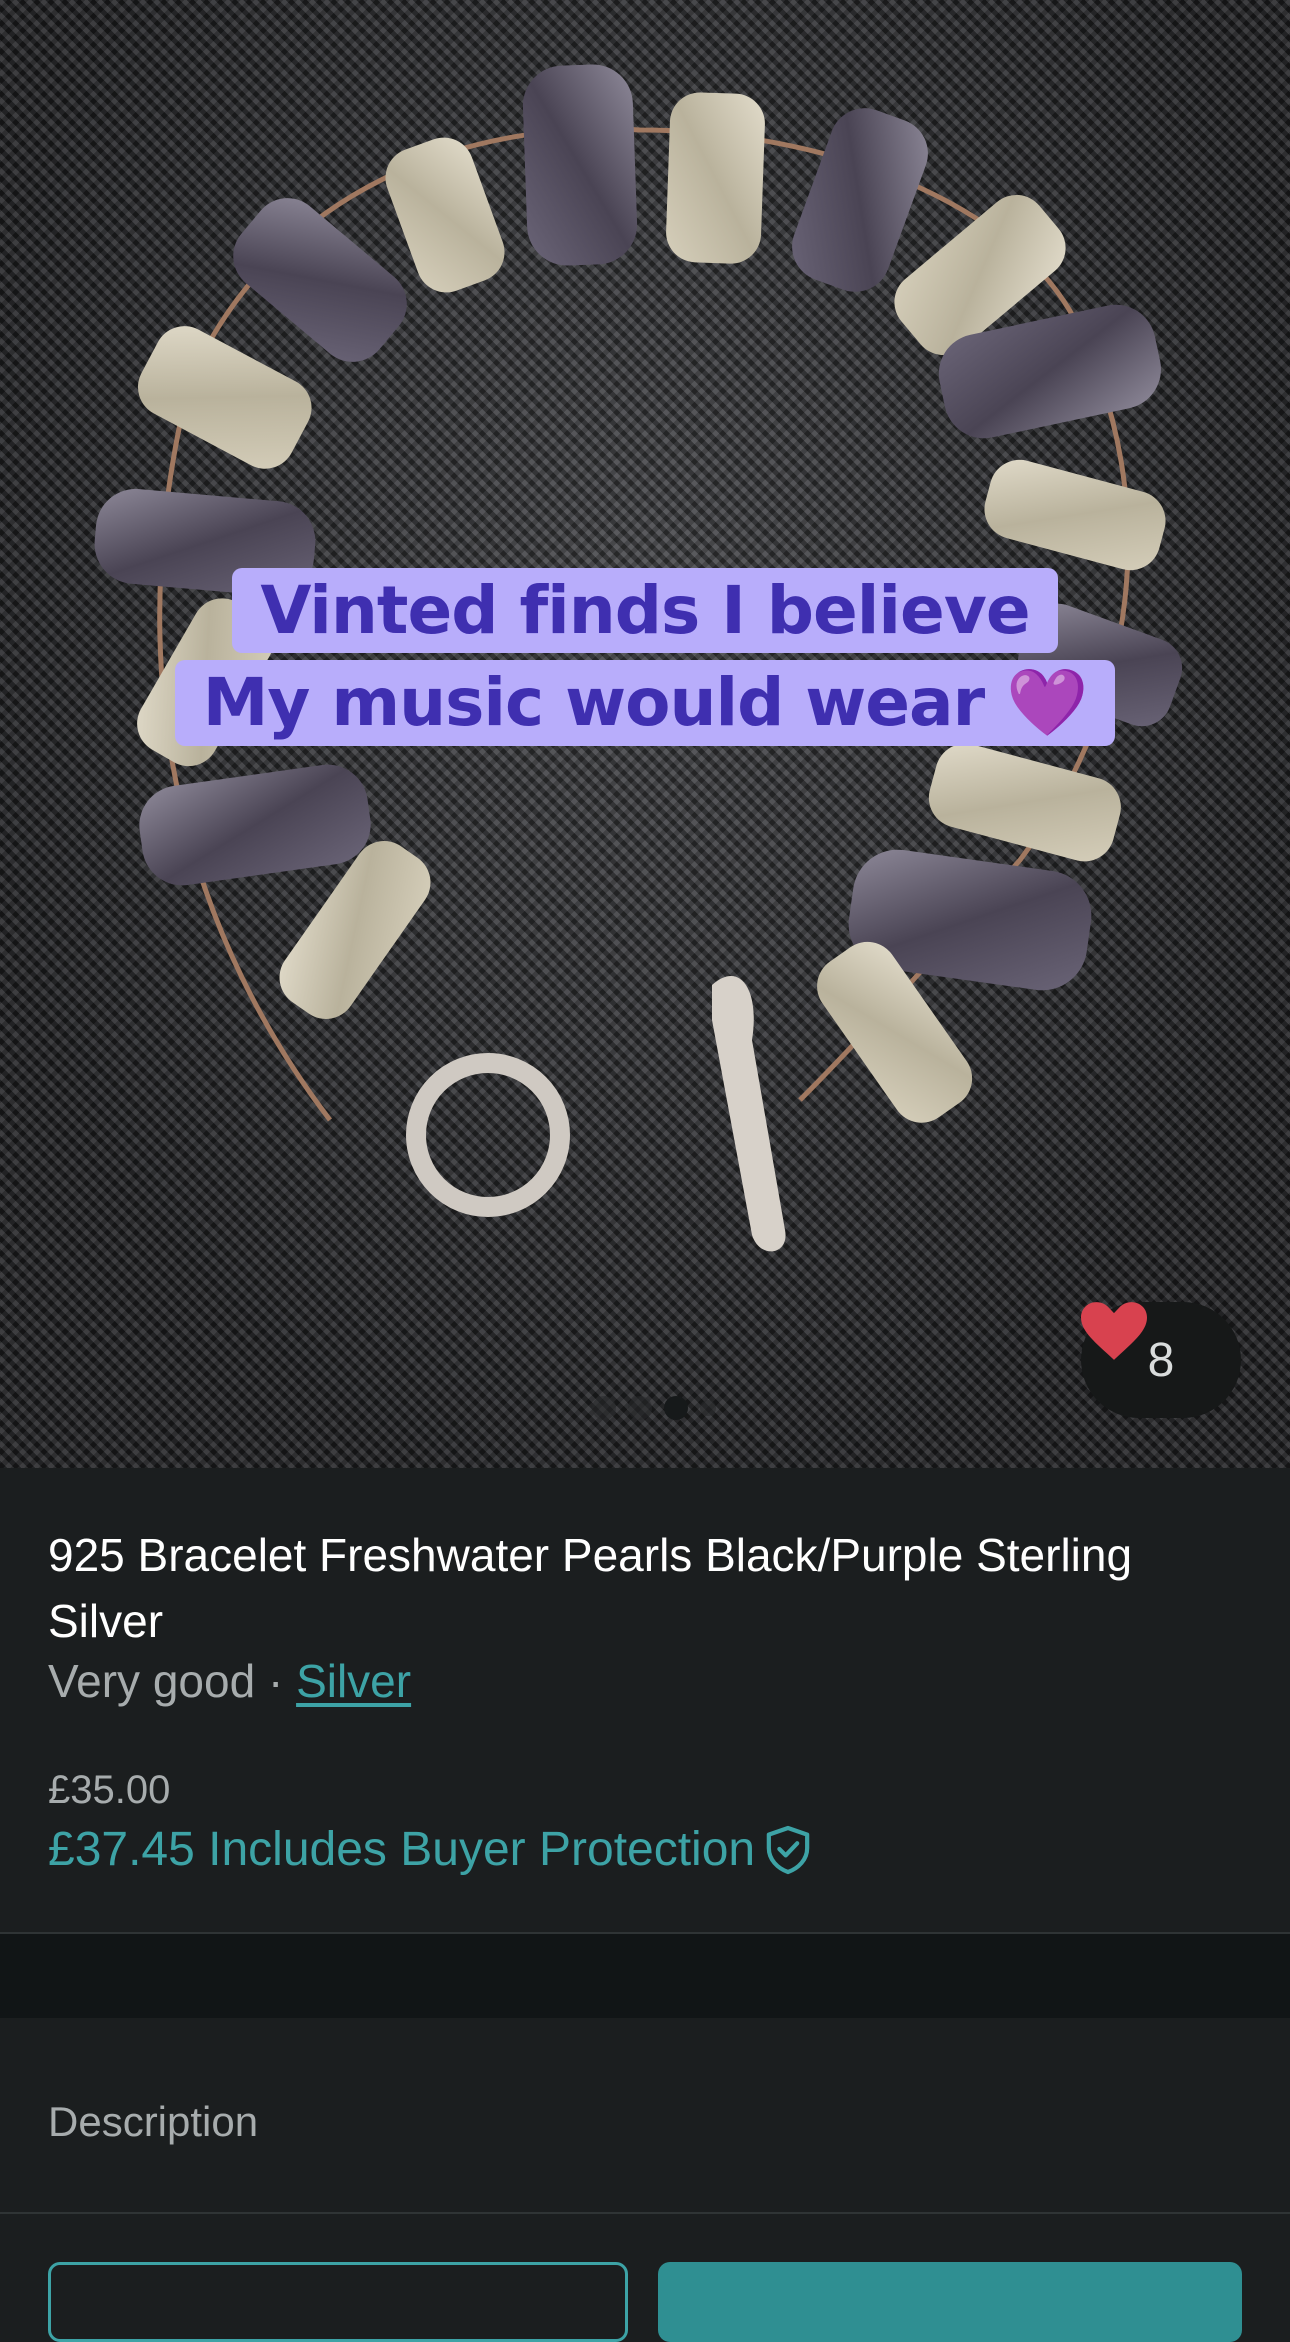  What do you see at coordinates (950, 2302) in the screenshot?
I see `primary-action-button` at bounding box center [950, 2302].